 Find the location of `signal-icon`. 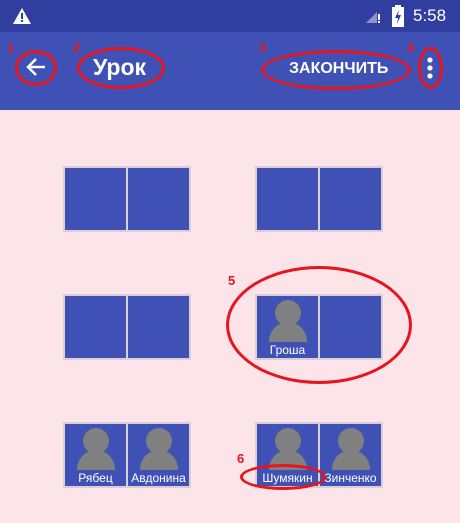

signal-icon is located at coordinates (373, 17).